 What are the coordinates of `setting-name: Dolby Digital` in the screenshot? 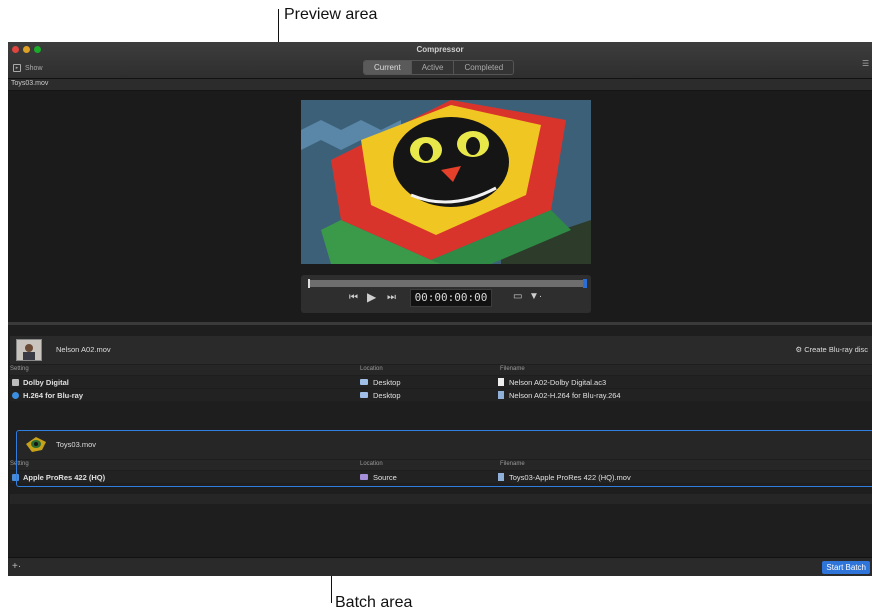 It's located at (46, 382).